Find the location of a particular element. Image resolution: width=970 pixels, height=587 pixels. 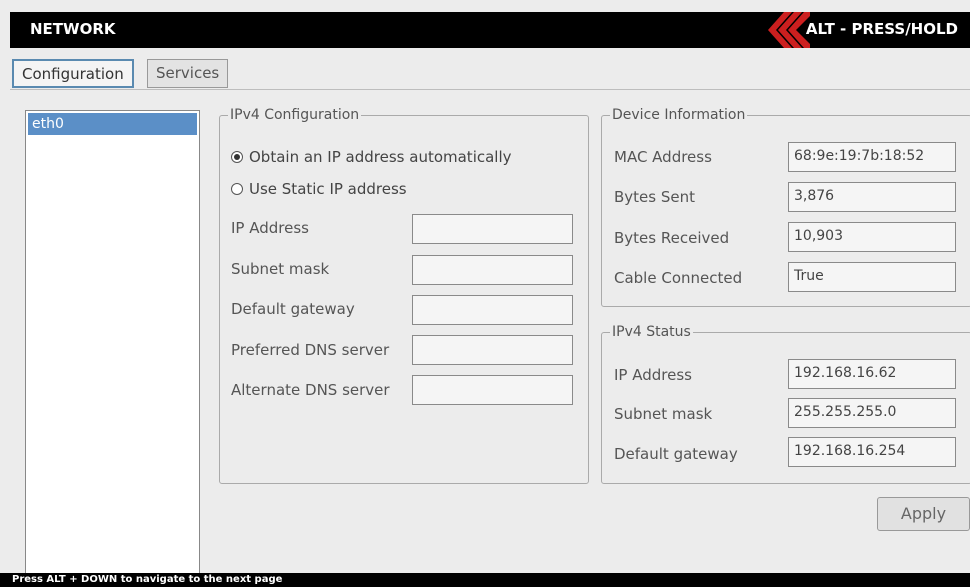

ipv4-status-legend: IPv4 Status is located at coordinates (651, 332).